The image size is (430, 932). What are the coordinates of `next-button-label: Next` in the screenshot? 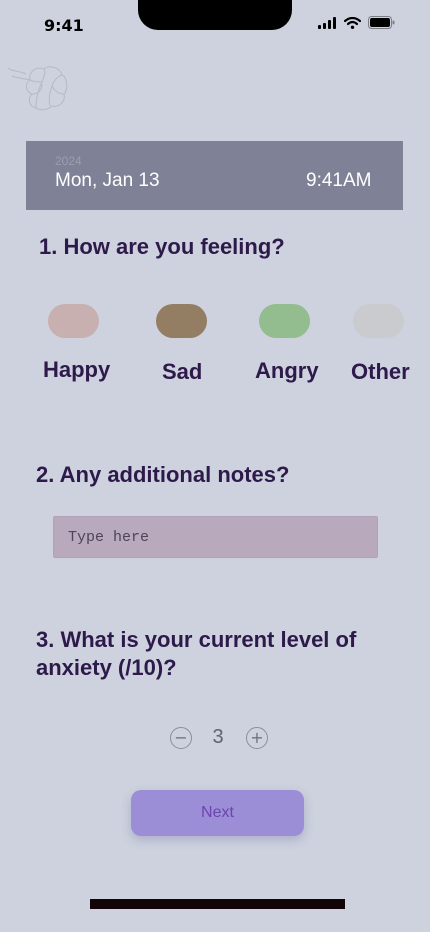 It's located at (217, 812).